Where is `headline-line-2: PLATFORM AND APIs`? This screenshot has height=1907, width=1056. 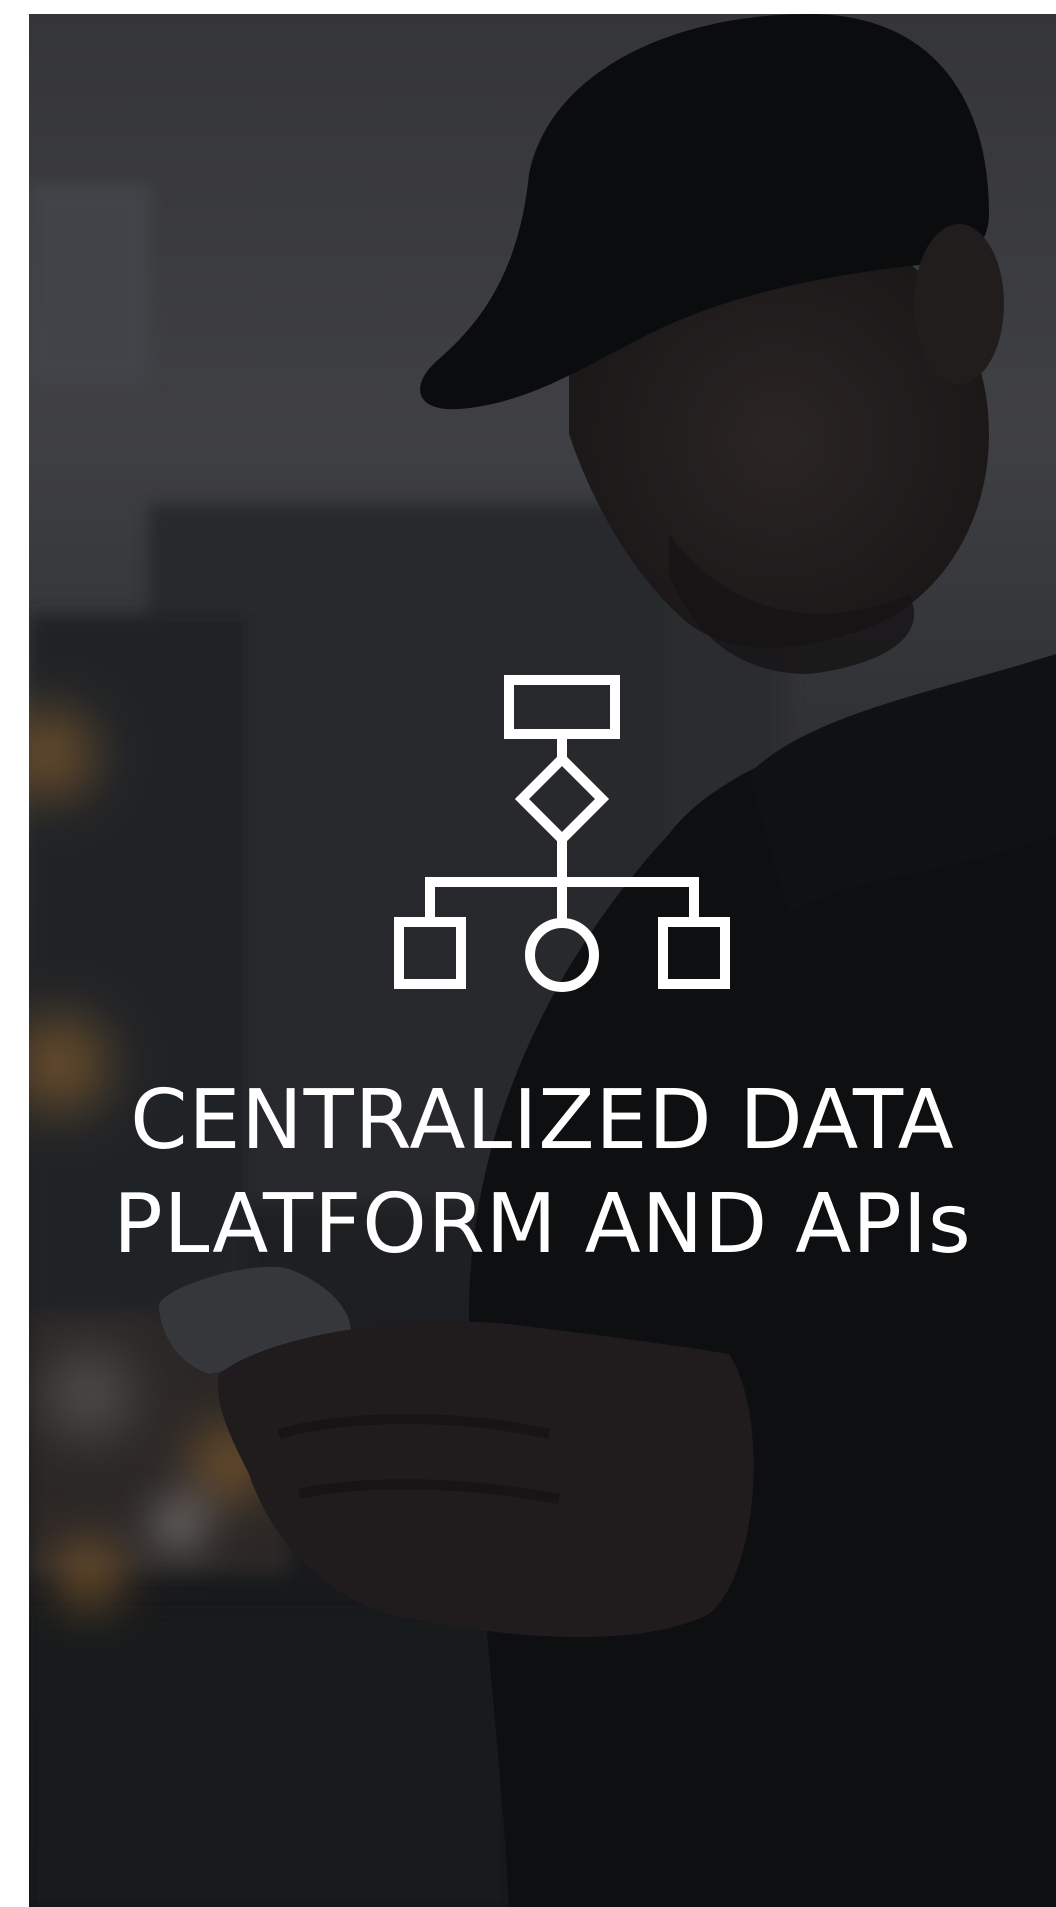 headline-line-2: PLATFORM AND APIs is located at coordinates (542, 1224).